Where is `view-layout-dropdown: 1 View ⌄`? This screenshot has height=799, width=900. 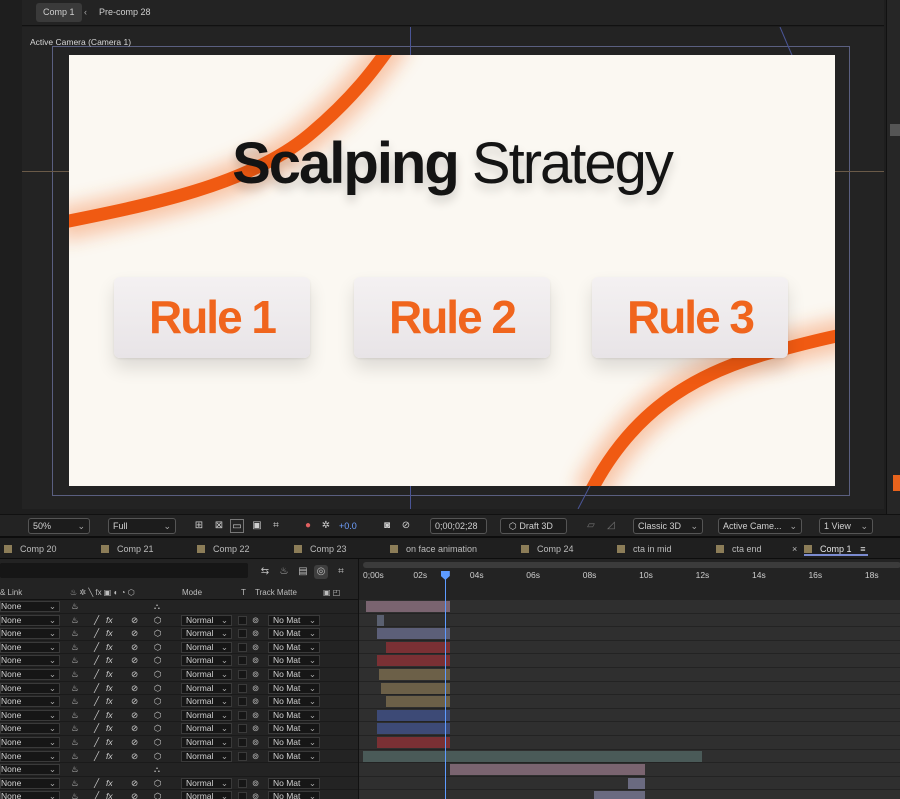 view-layout-dropdown: 1 View ⌄ is located at coordinates (846, 526).